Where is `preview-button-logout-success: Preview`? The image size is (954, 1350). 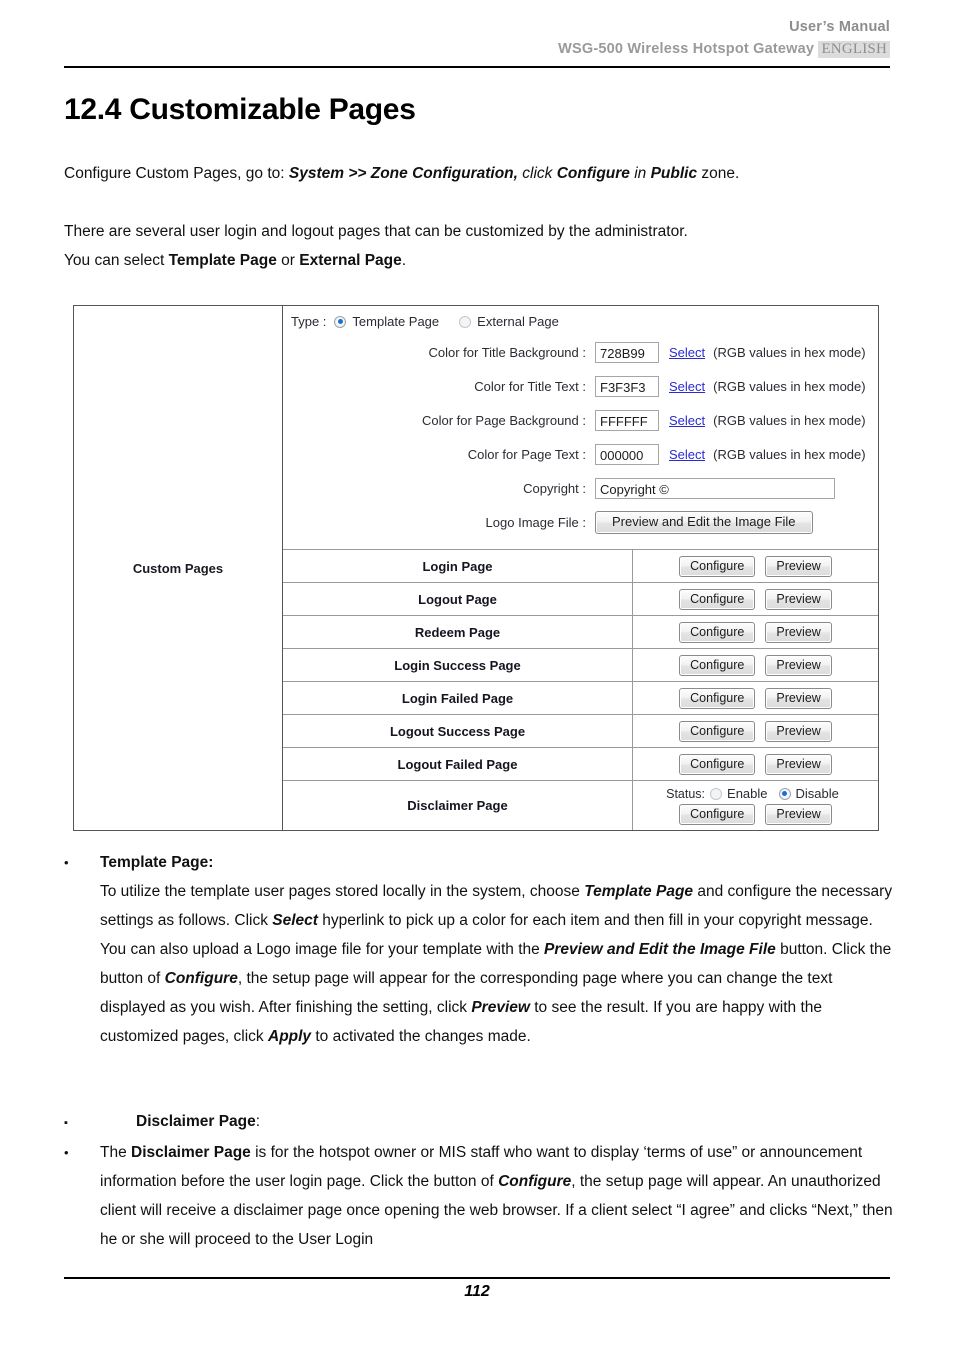
preview-button-logout-success: Preview is located at coordinates (798, 731).